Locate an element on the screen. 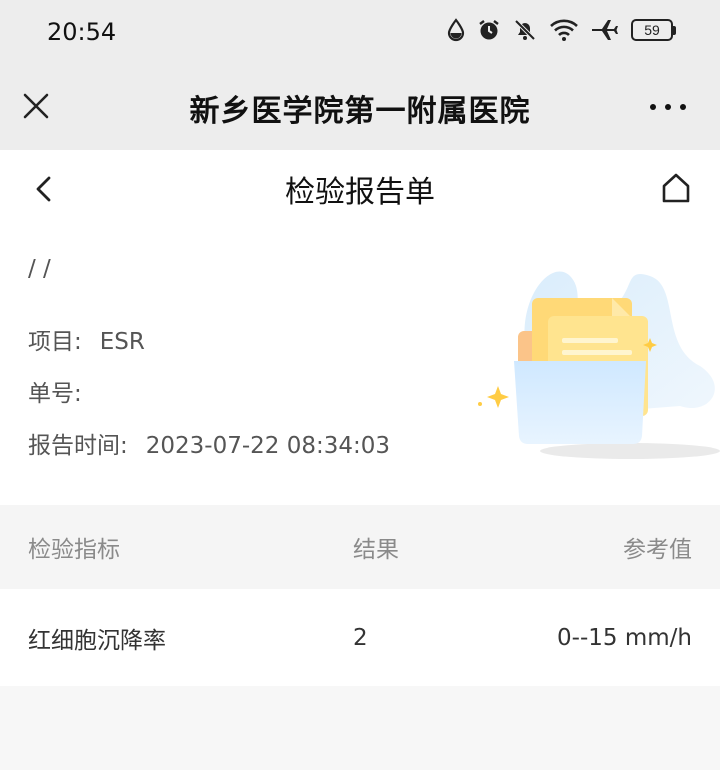 Image resolution: width=720 pixels, height=770 pixels. more-options-icon is located at coordinates (668, 107).